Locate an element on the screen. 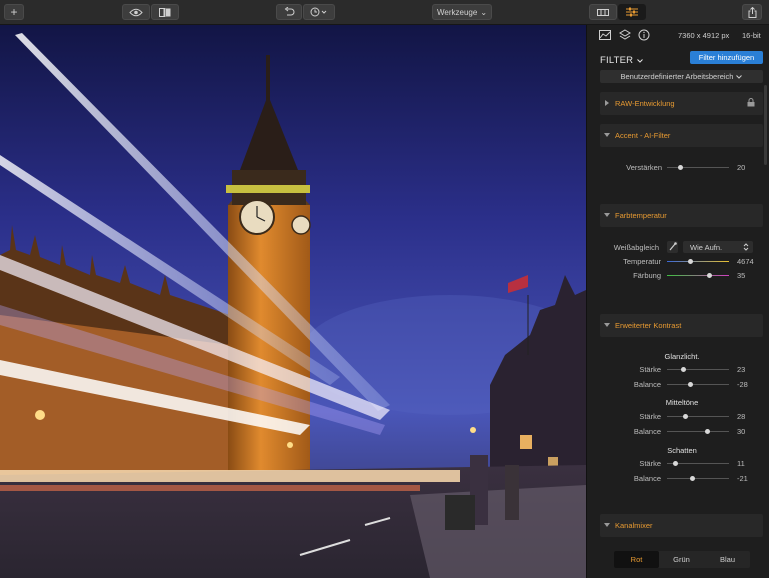  eyedropper-icon is located at coordinates (673, 246).